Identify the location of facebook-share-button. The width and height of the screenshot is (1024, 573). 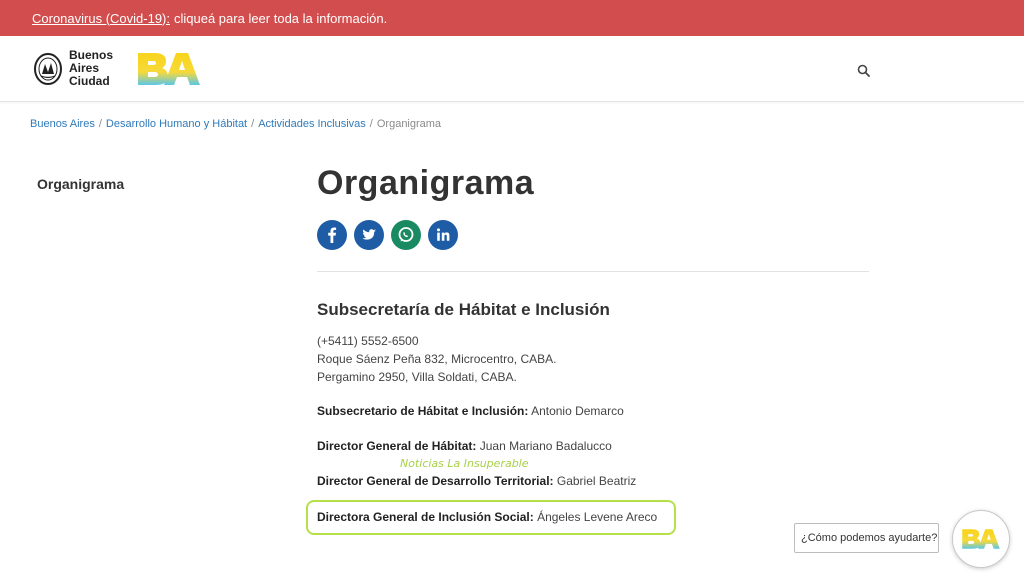
(332, 235).